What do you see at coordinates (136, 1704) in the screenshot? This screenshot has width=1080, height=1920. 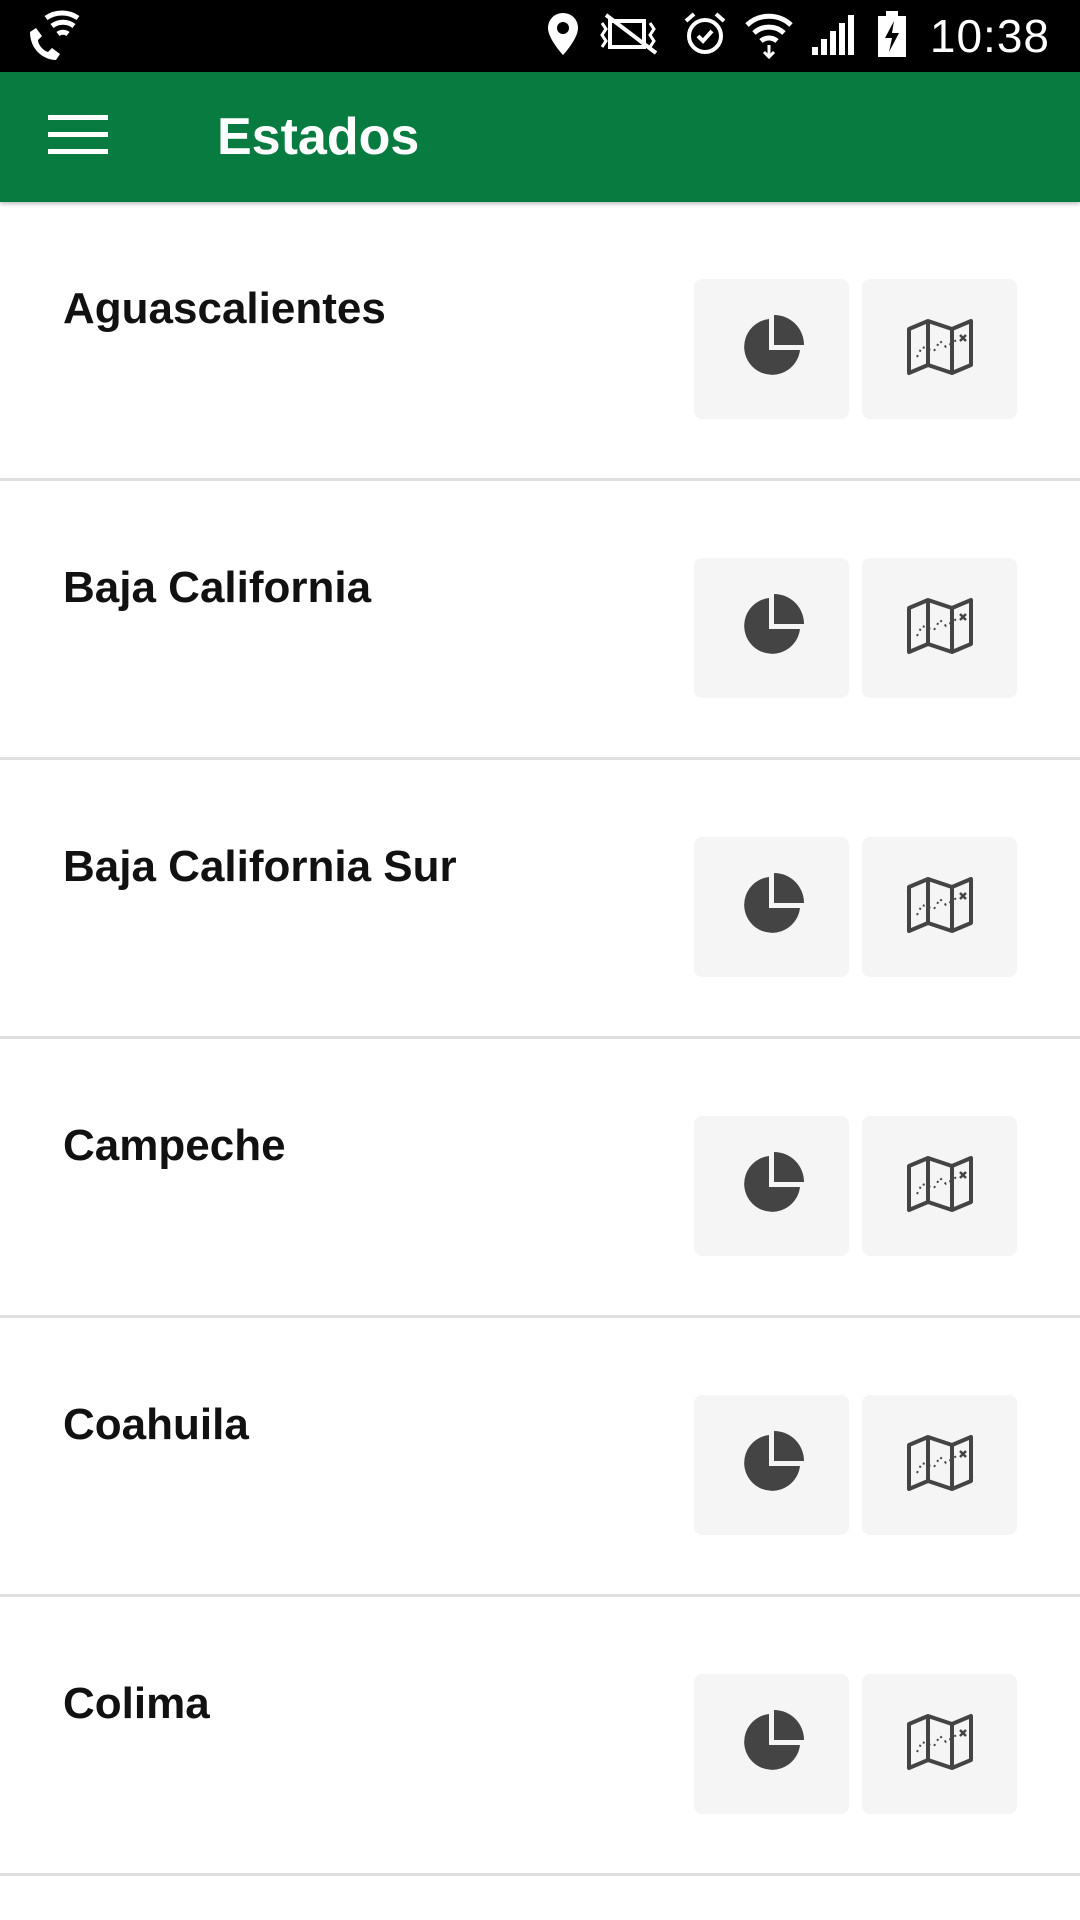 I see `state-name: Colima` at bounding box center [136, 1704].